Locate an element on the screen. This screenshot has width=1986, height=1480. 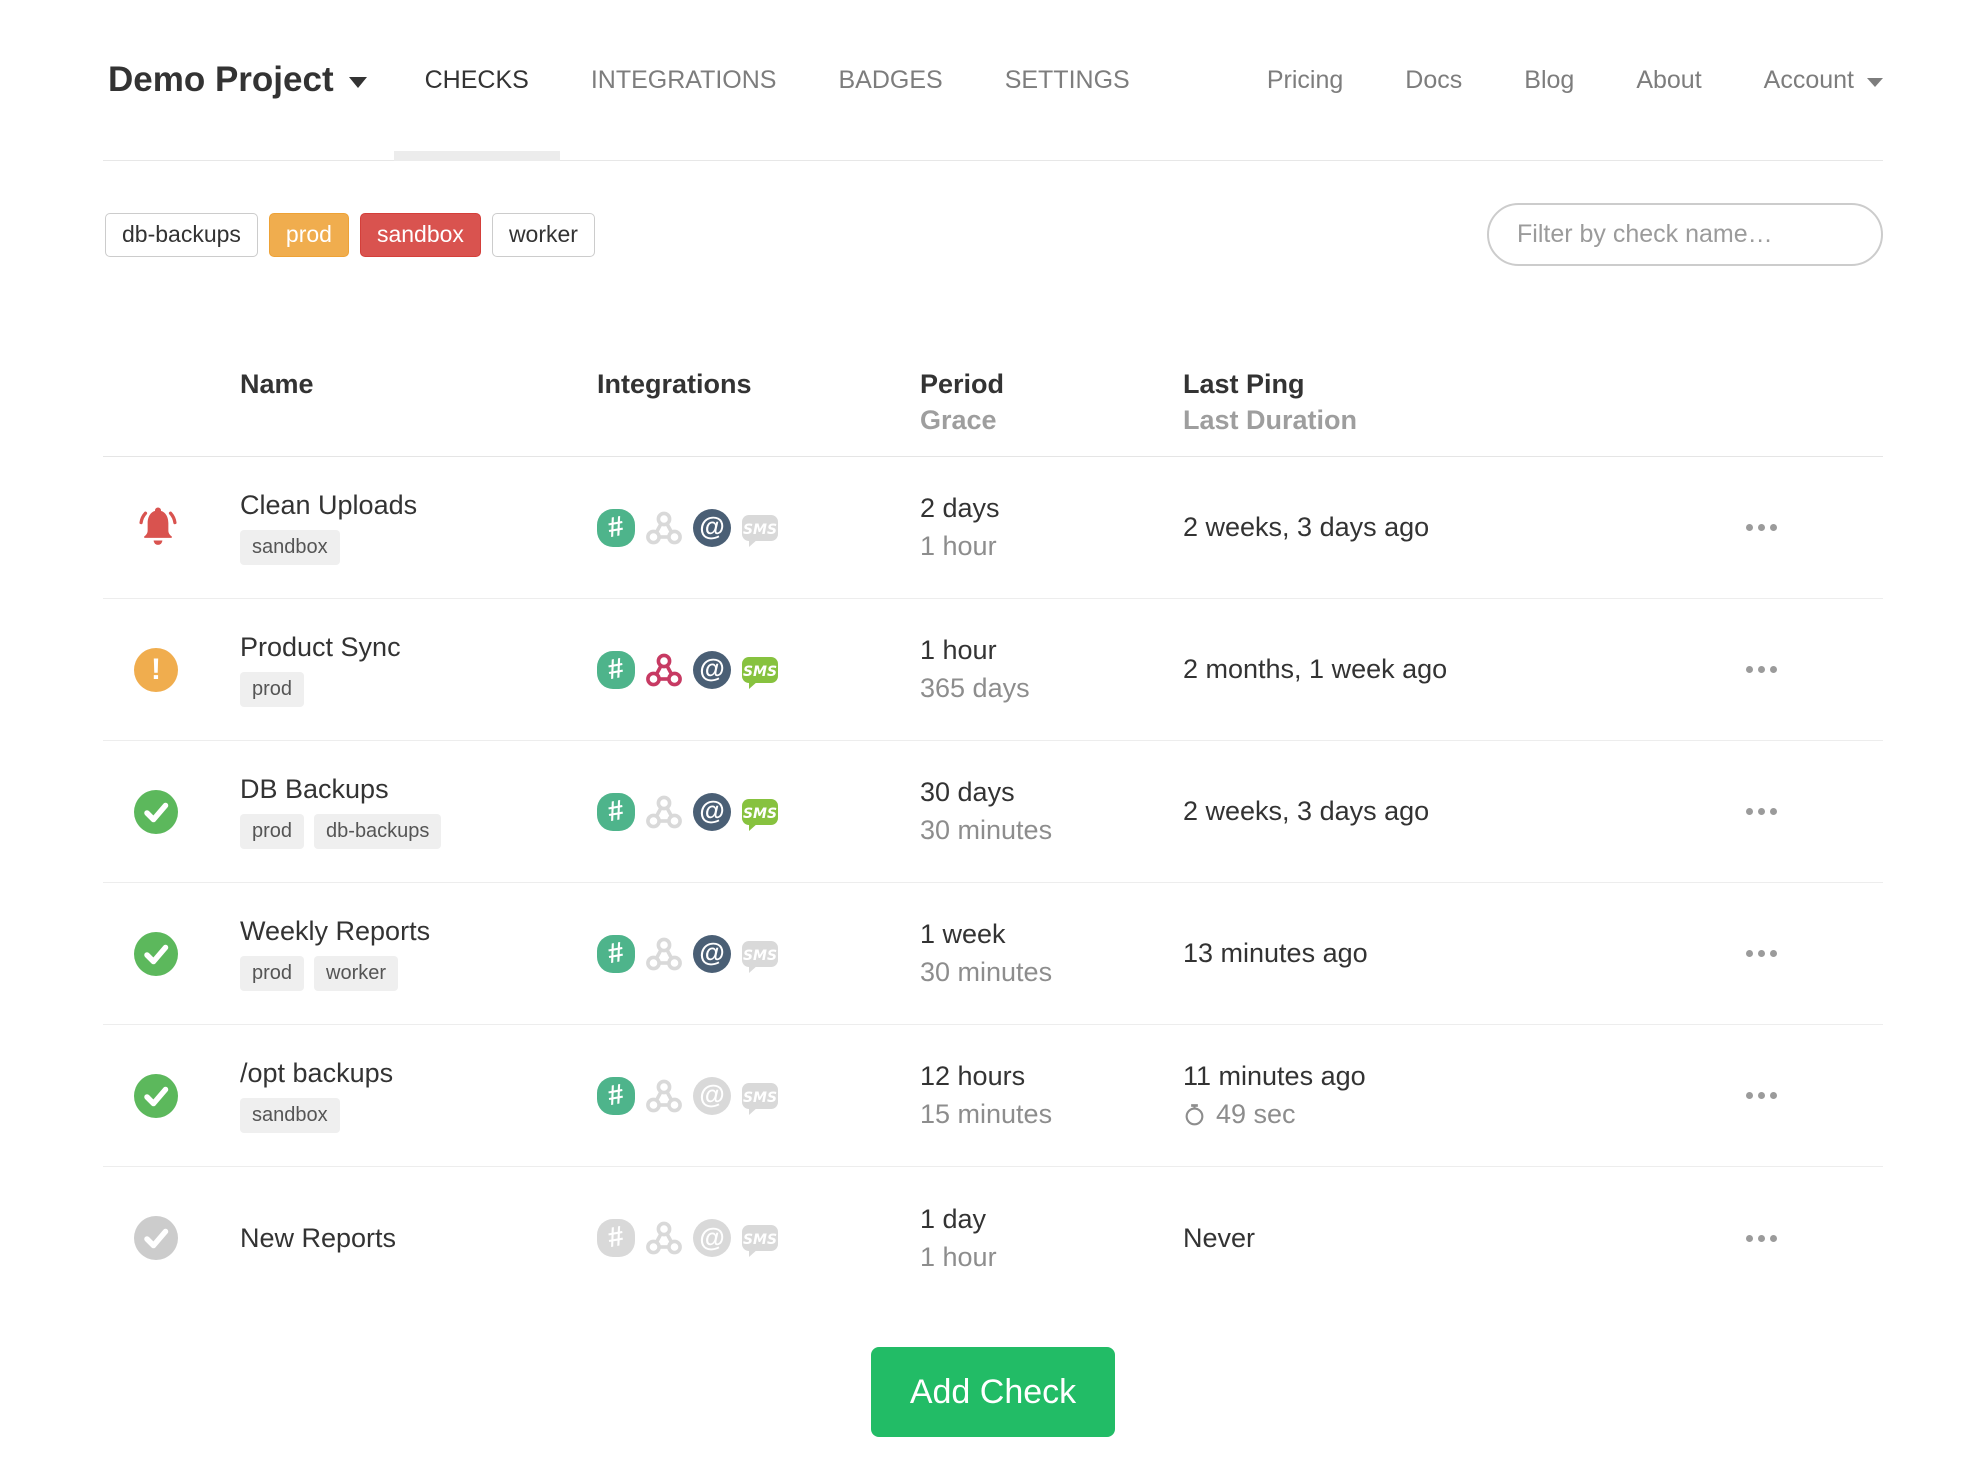
check-name: Weekly Reports is located at coordinates (418, 931).